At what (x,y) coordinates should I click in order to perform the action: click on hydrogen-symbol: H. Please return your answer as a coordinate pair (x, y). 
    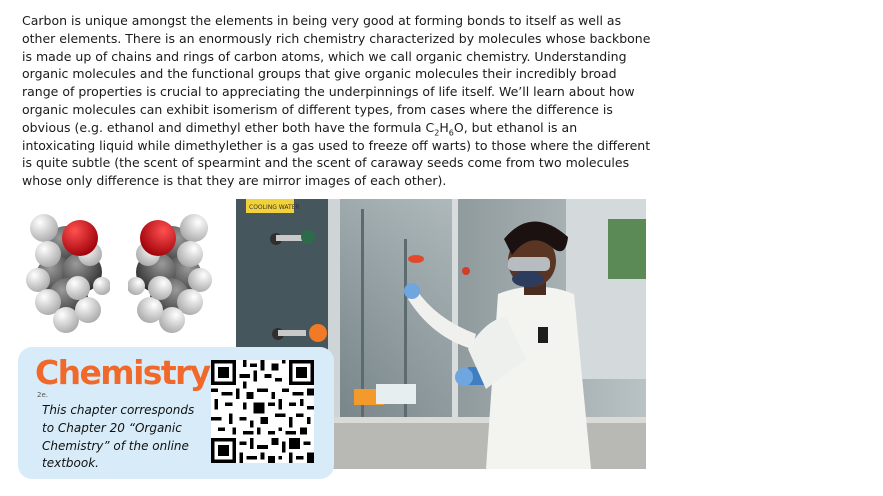
    Looking at the image, I should click on (444, 127).